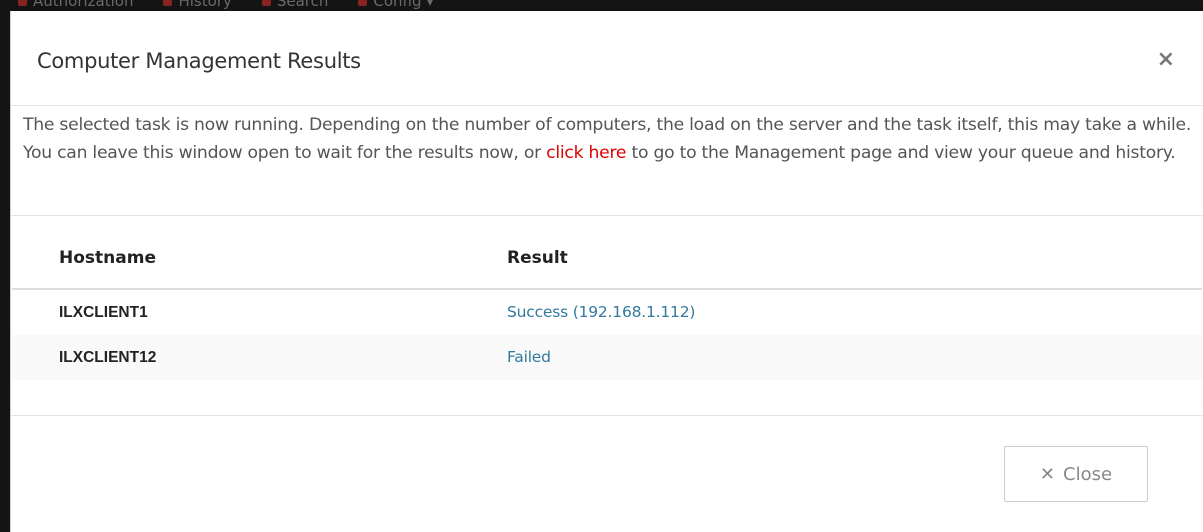 The height and width of the screenshot is (532, 1203). I want to click on bg-nav-label: Config ▾, so click(403, 5).